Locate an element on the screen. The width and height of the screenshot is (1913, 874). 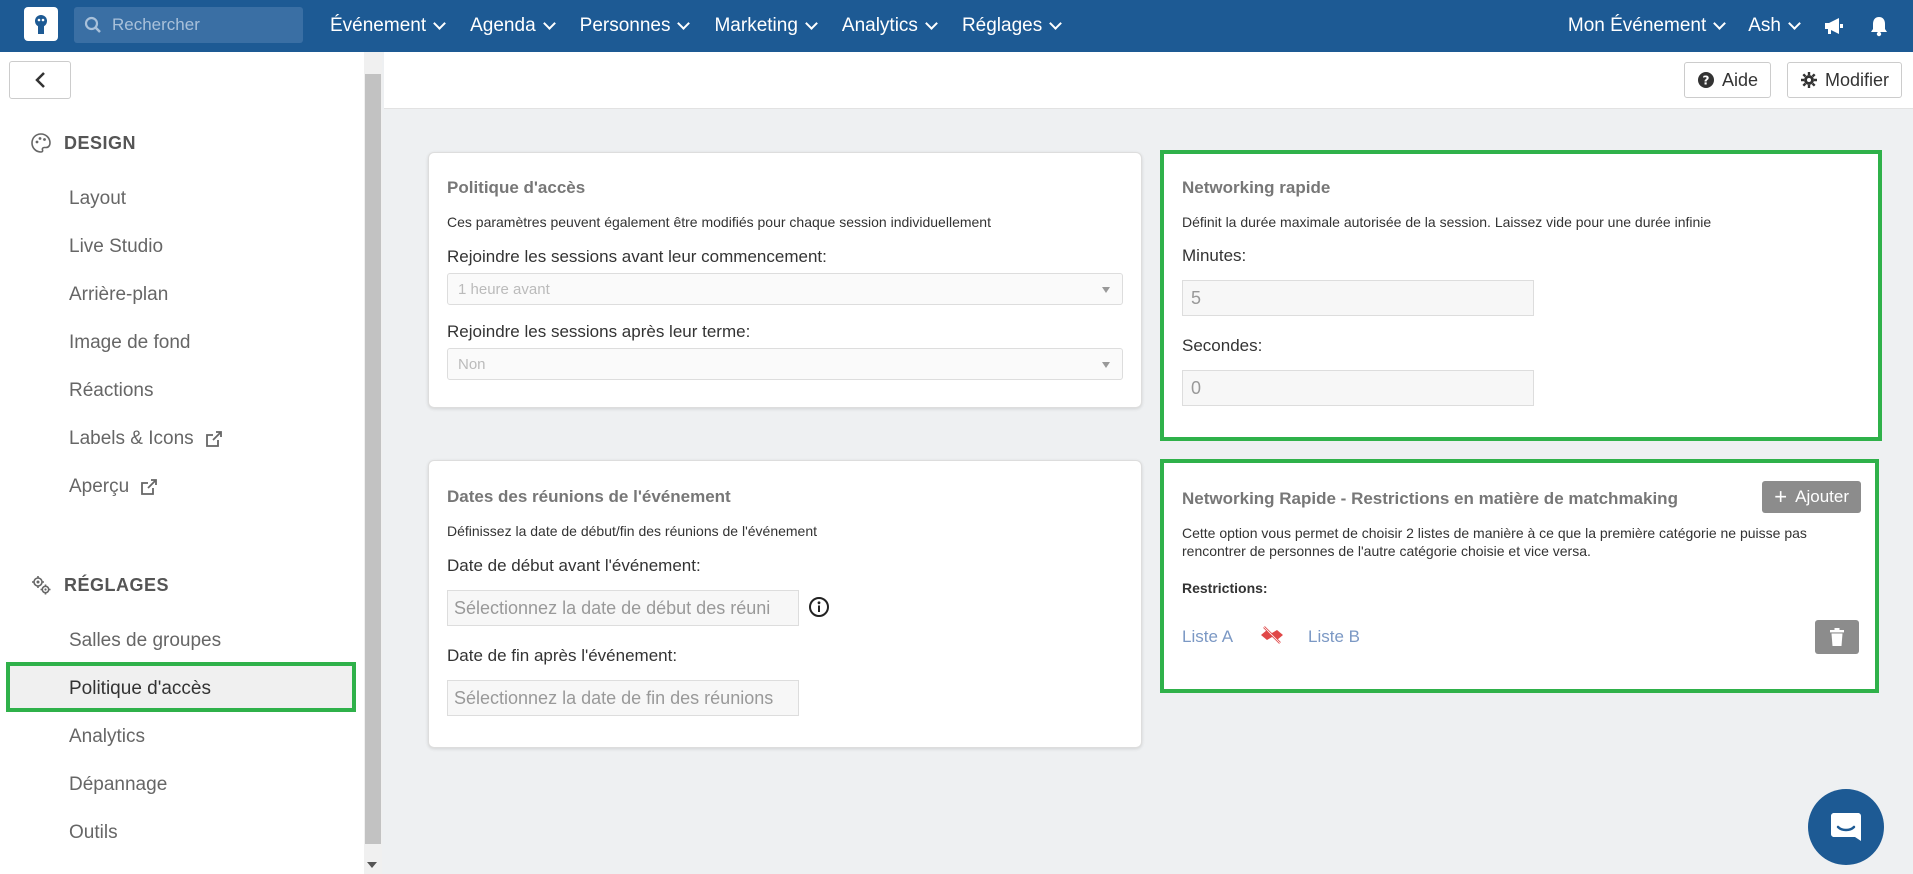
settings-title-label: RÉGLAGES is located at coordinates (117, 584).